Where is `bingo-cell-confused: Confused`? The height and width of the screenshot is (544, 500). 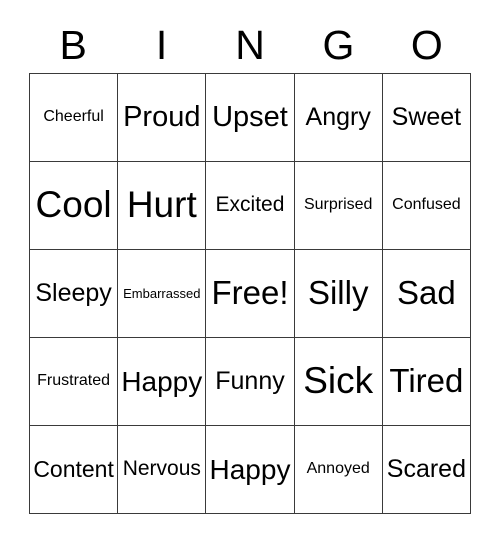
bingo-cell-confused: Confused is located at coordinates (426, 206).